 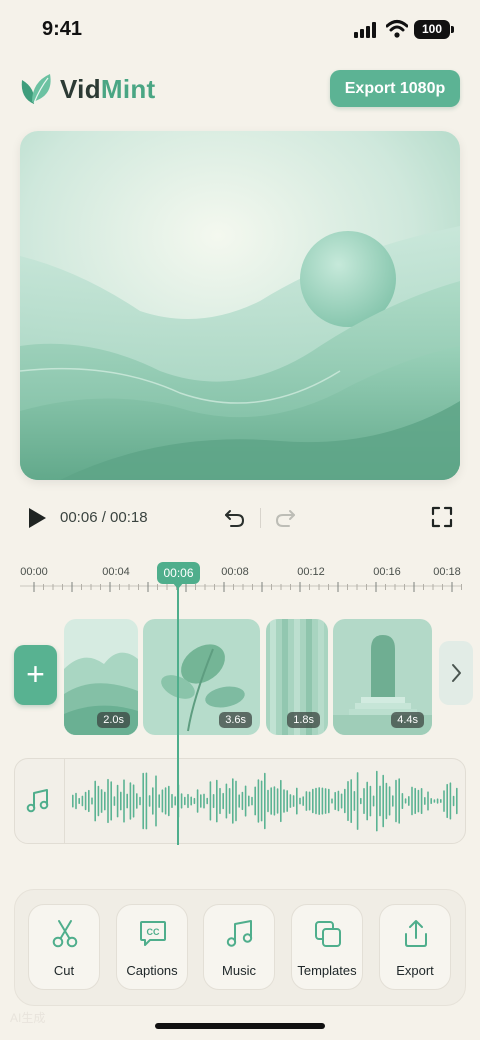 I want to click on audio-track-divider, so click(x=64, y=801).